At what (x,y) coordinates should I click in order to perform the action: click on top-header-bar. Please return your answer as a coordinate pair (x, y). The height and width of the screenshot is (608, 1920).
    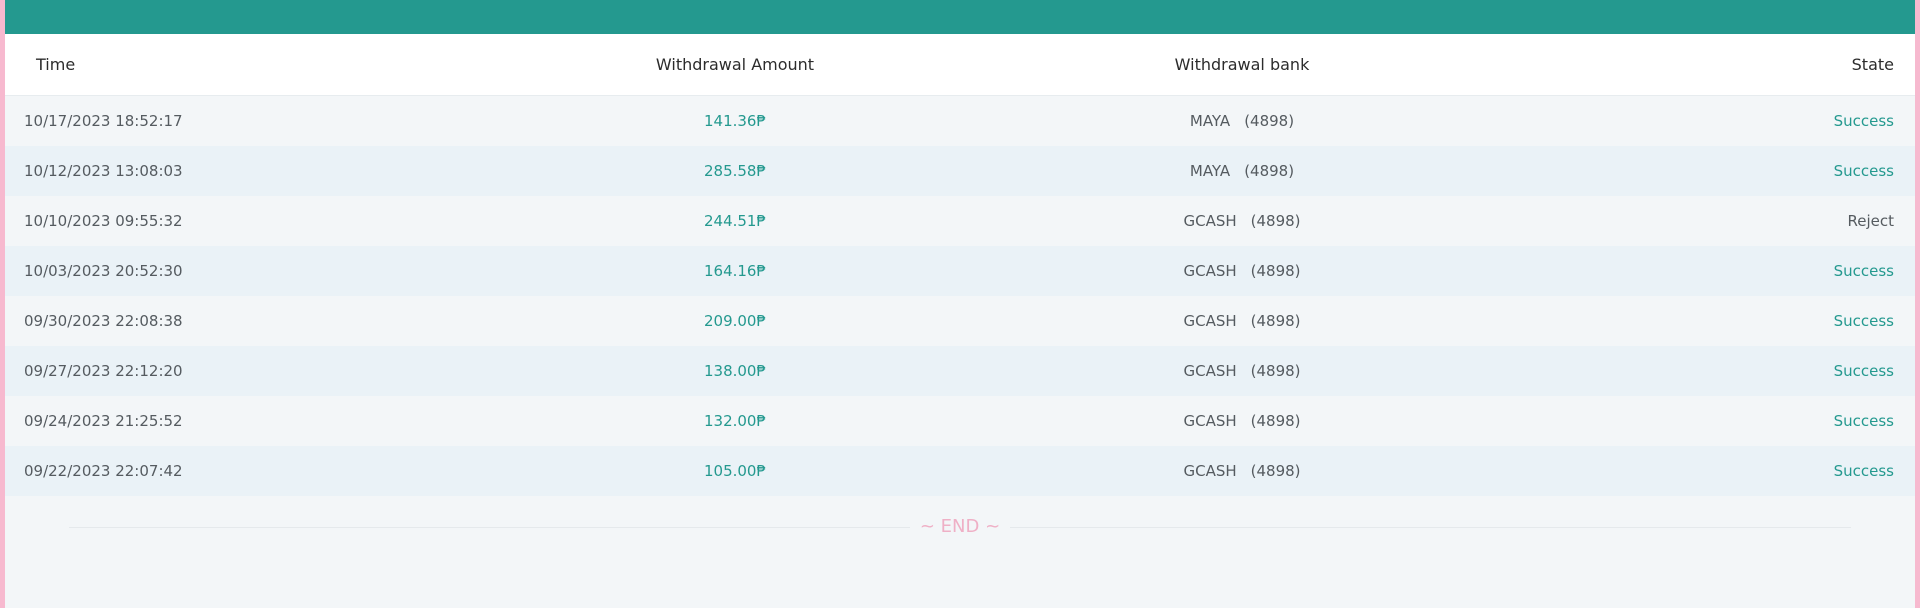
    Looking at the image, I should click on (960, 17).